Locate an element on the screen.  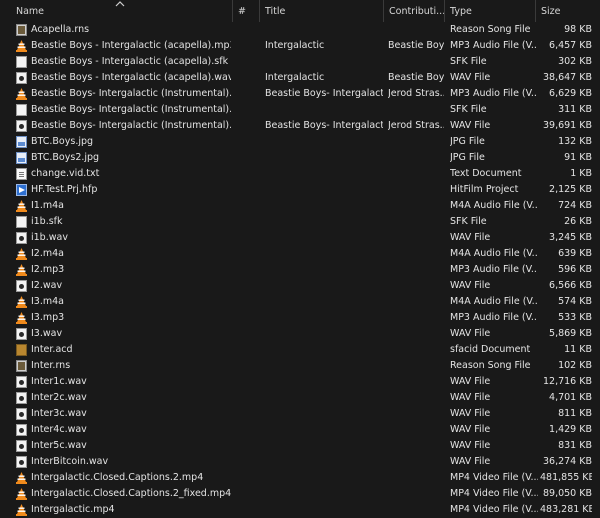
file-row: I2.m4a M4A Audio File (V... 639 KB is located at coordinates (300, 254).